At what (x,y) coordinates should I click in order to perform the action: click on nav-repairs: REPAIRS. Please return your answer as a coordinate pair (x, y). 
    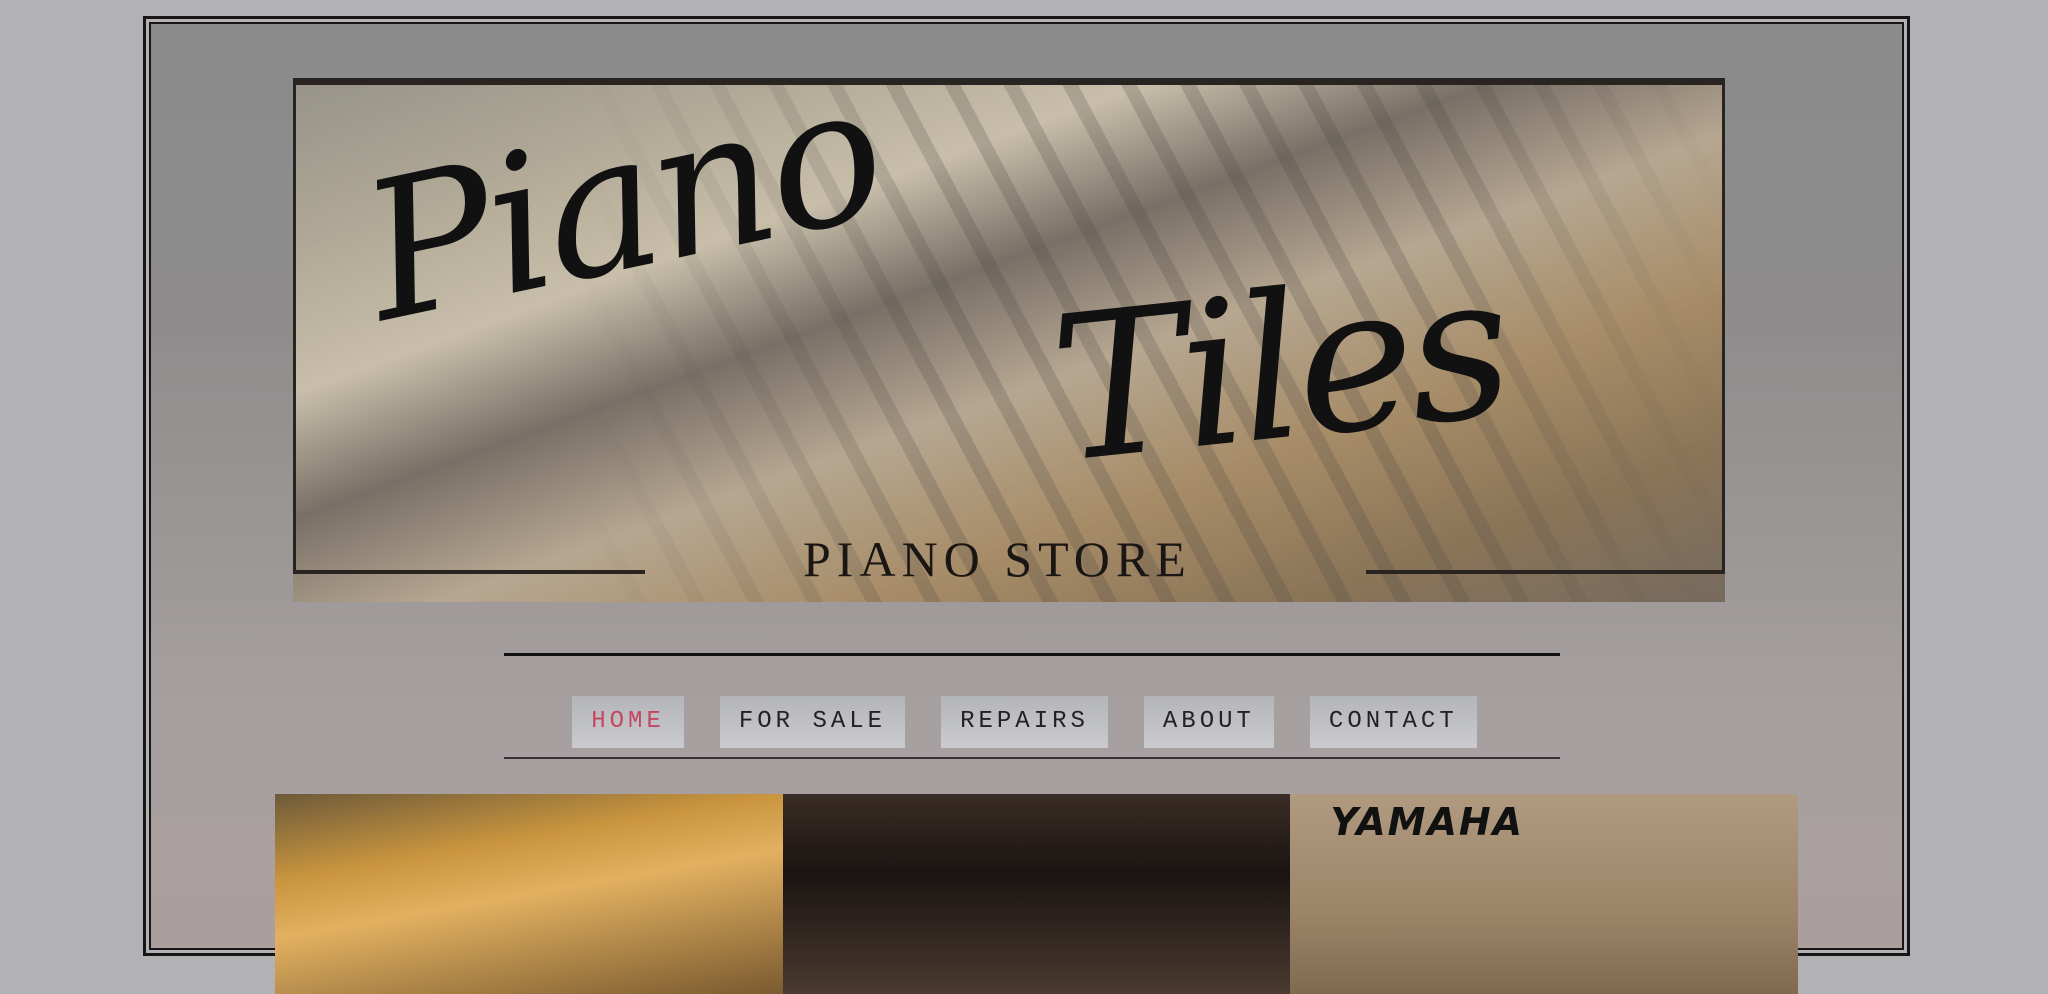
    Looking at the image, I should click on (1024, 722).